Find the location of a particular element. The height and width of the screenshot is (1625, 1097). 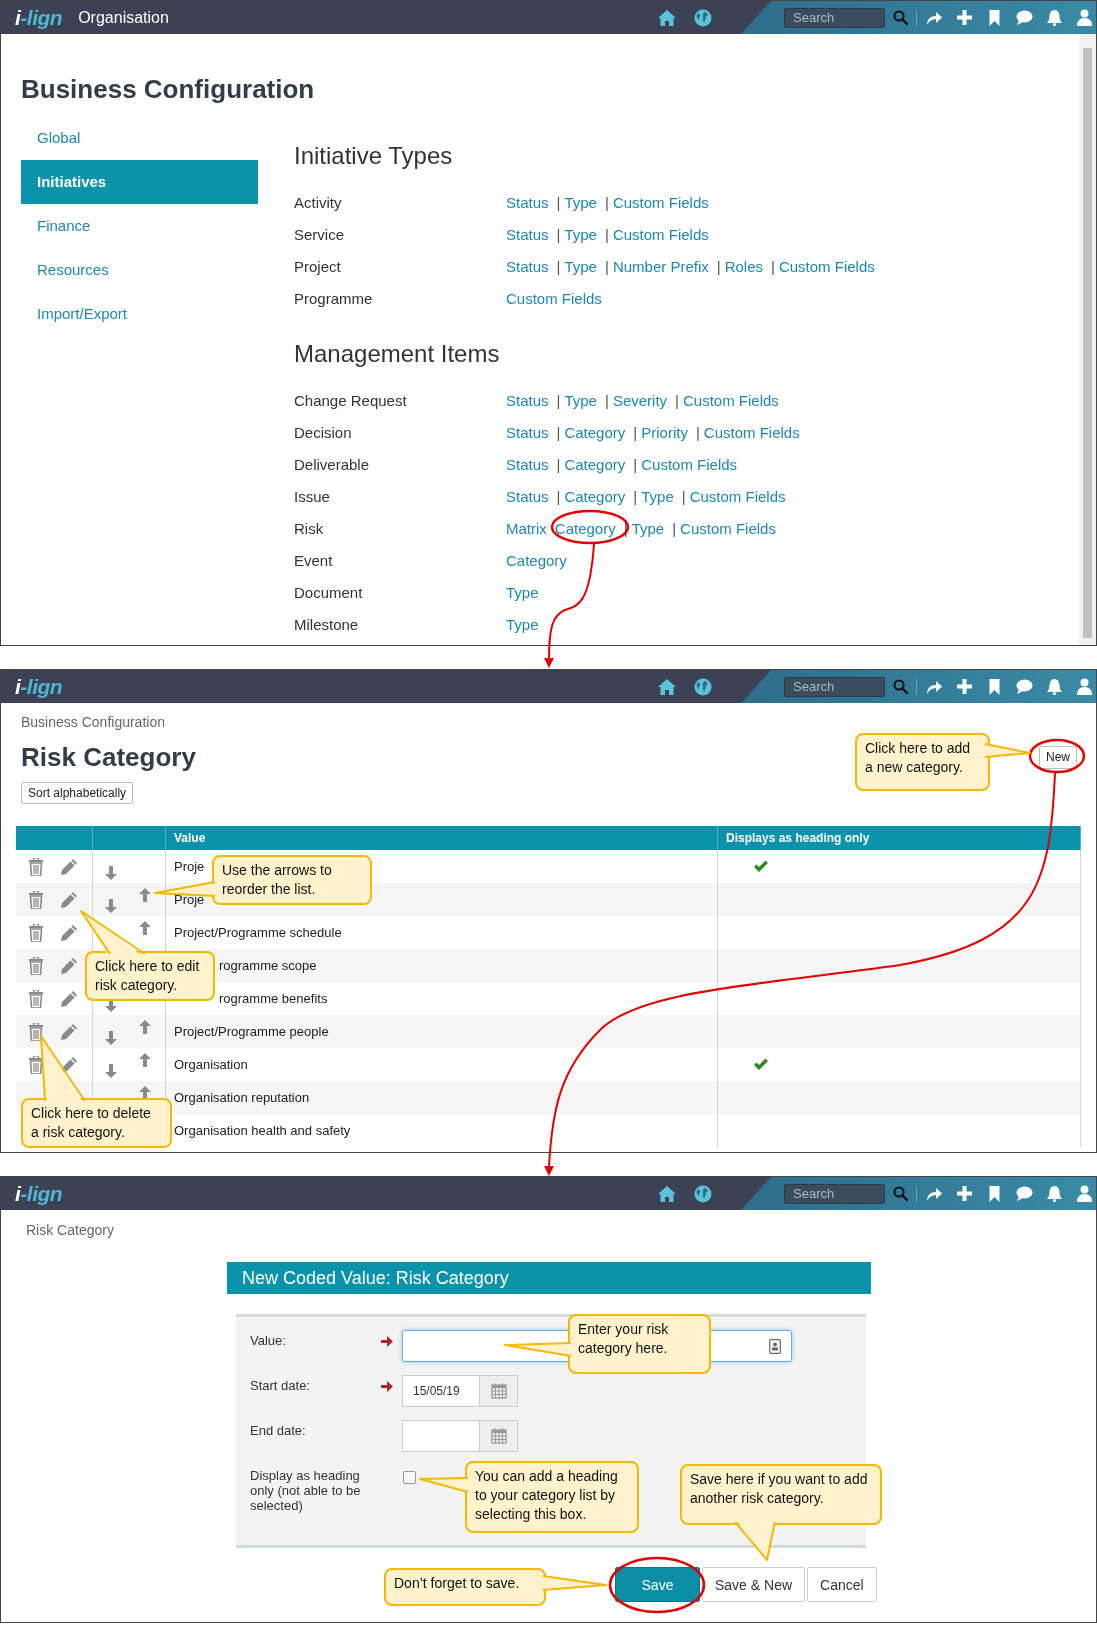

config-link: Matrix is located at coordinates (526, 528).